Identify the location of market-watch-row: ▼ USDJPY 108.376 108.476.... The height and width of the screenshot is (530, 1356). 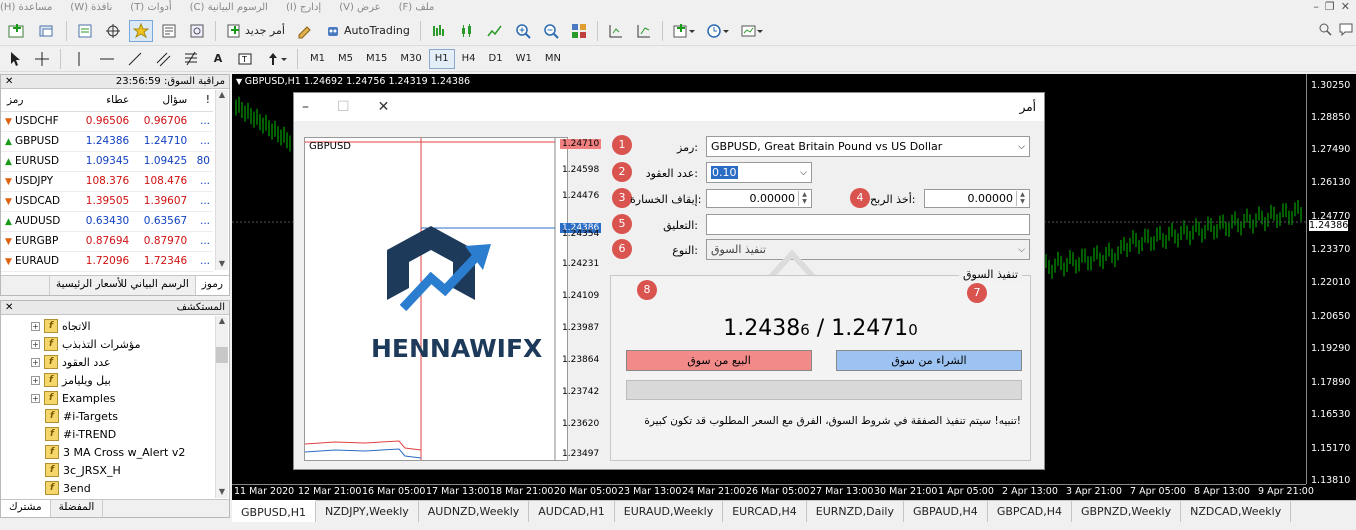
(107, 181).